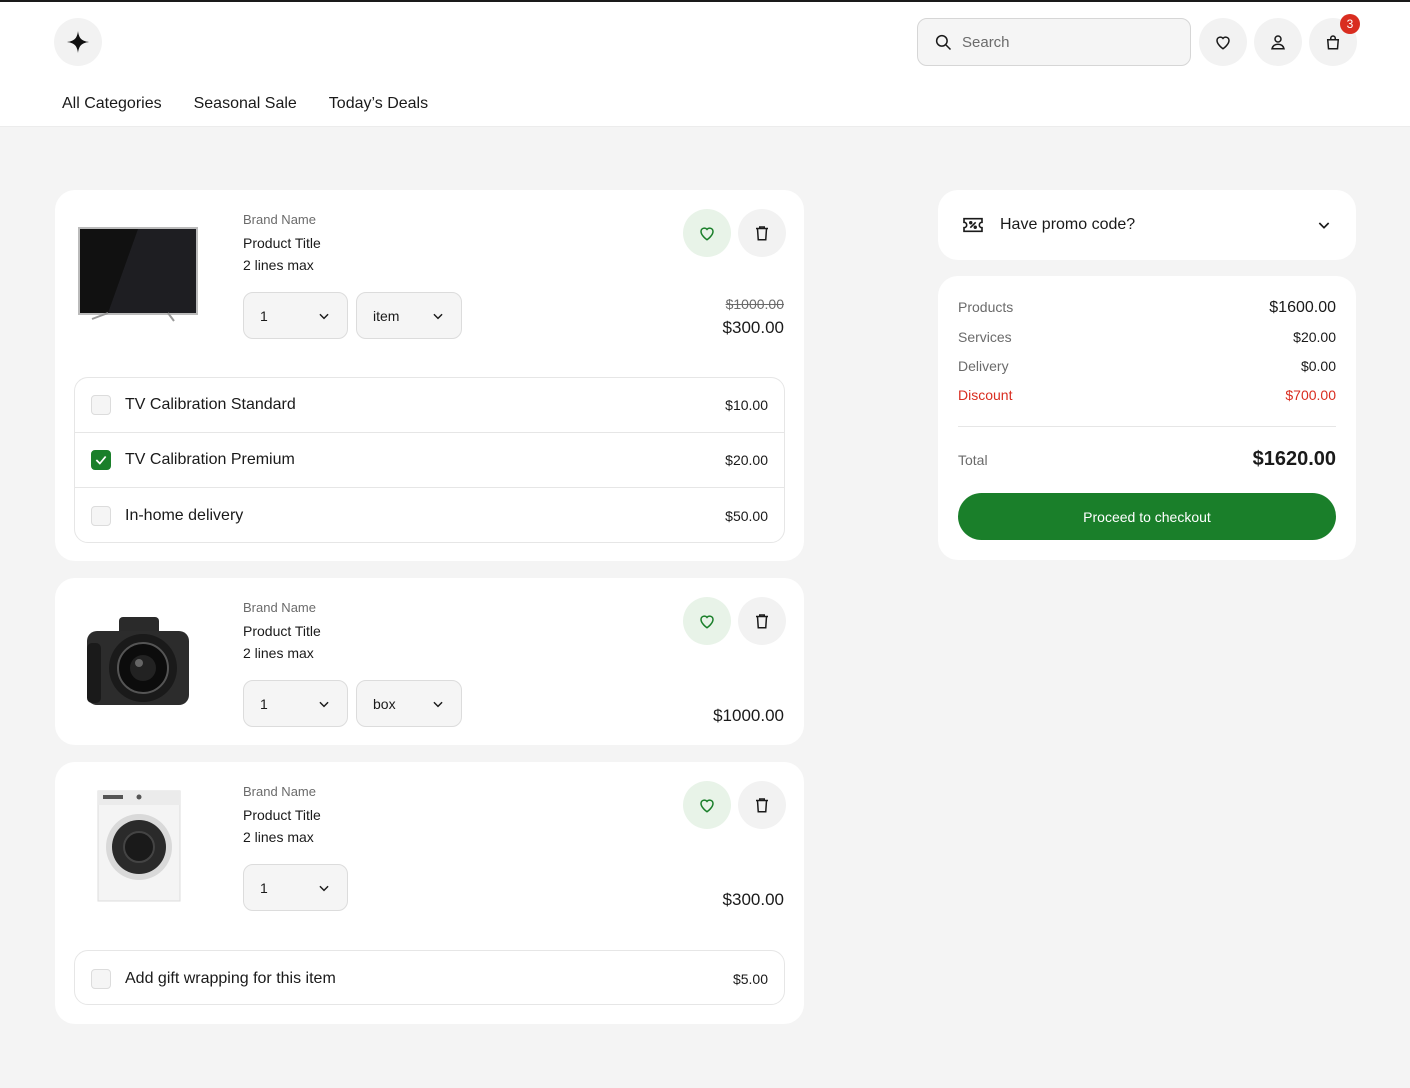 The height and width of the screenshot is (1088, 1410). What do you see at coordinates (429, 405) in the screenshot?
I see `service-option: TV Calibration Standard $10.00` at bounding box center [429, 405].